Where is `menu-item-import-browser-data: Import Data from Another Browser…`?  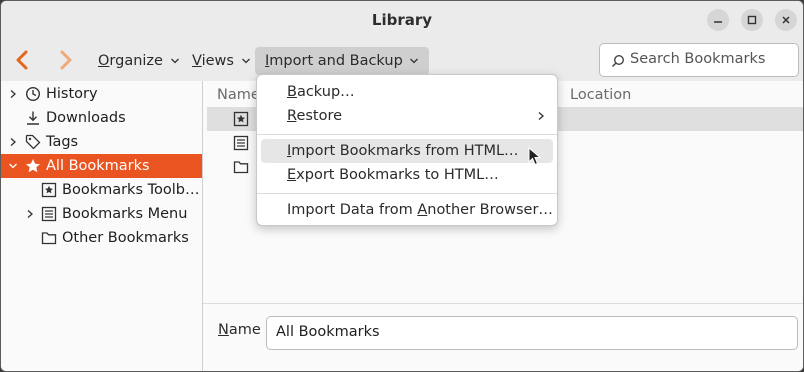 menu-item-import-browser-data: Import Data from Another Browser… is located at coordinates (407, 210).